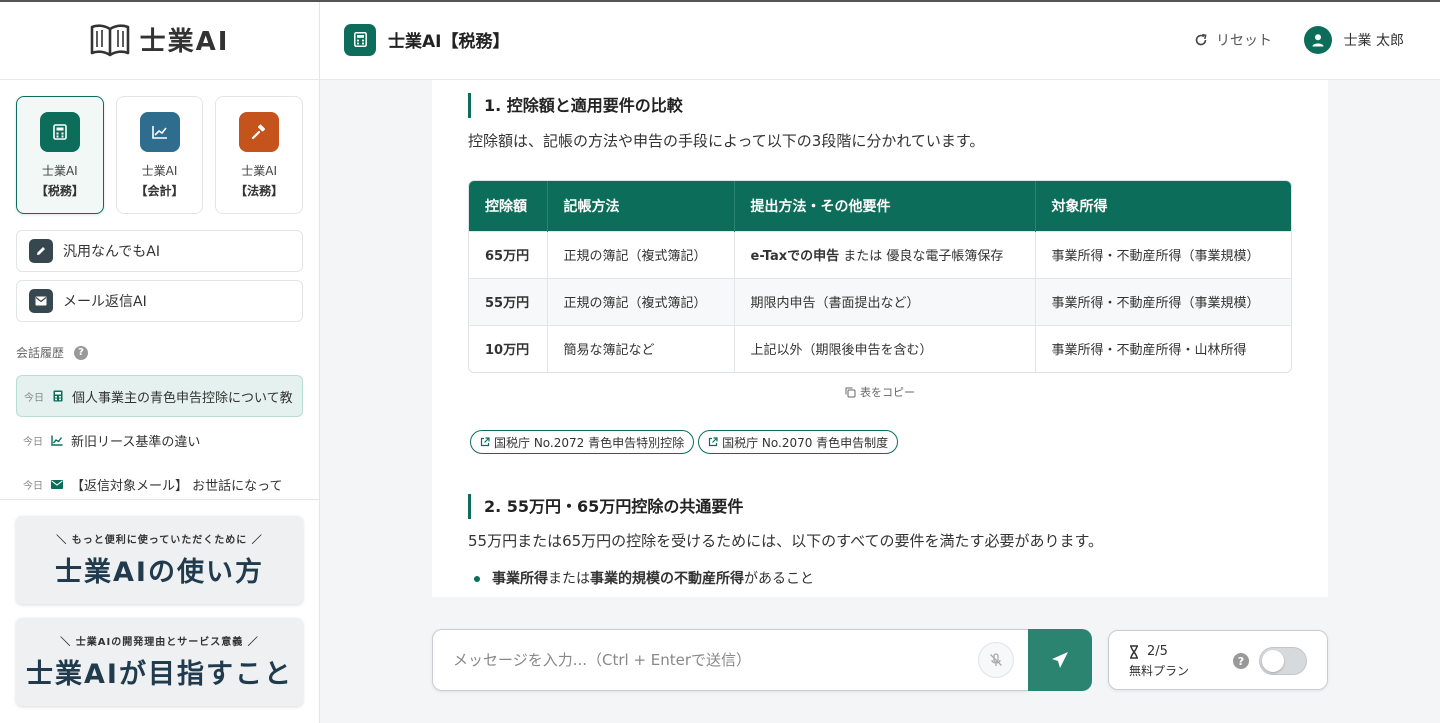 The image size is (1440, 723). What do you see at coordinates (159, 251) in the screenshot?
I see `tool-general-ai: 汎用なんでもAI` at bounding box center [159, 251].